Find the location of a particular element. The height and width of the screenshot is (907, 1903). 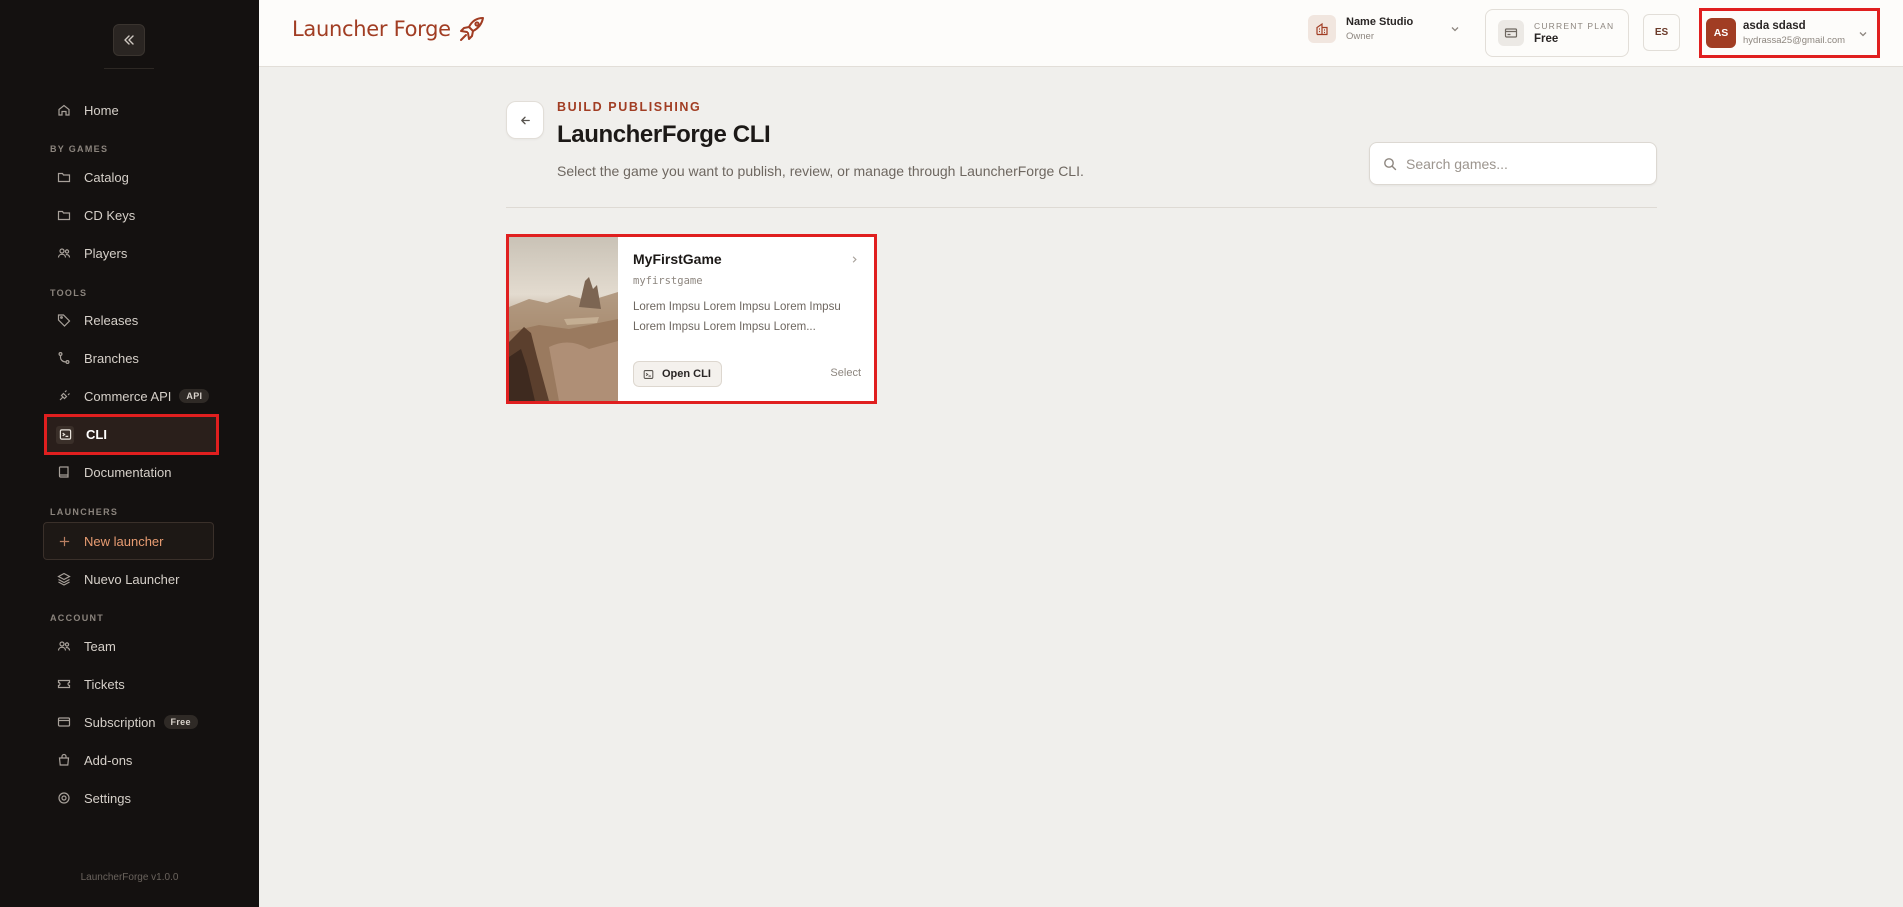

page-eyebrow: BUILD PUBLISHING is located at coordinates (629, 107).